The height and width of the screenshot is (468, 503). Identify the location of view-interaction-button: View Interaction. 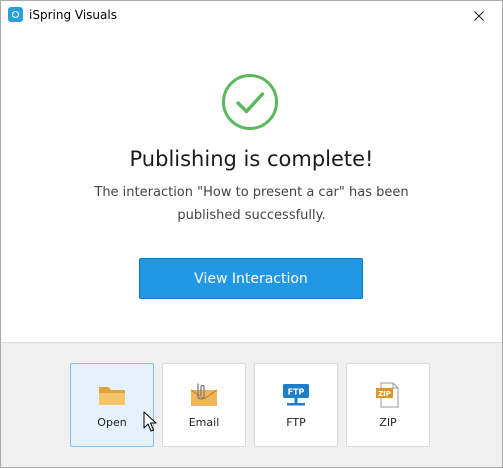
(251, 278).